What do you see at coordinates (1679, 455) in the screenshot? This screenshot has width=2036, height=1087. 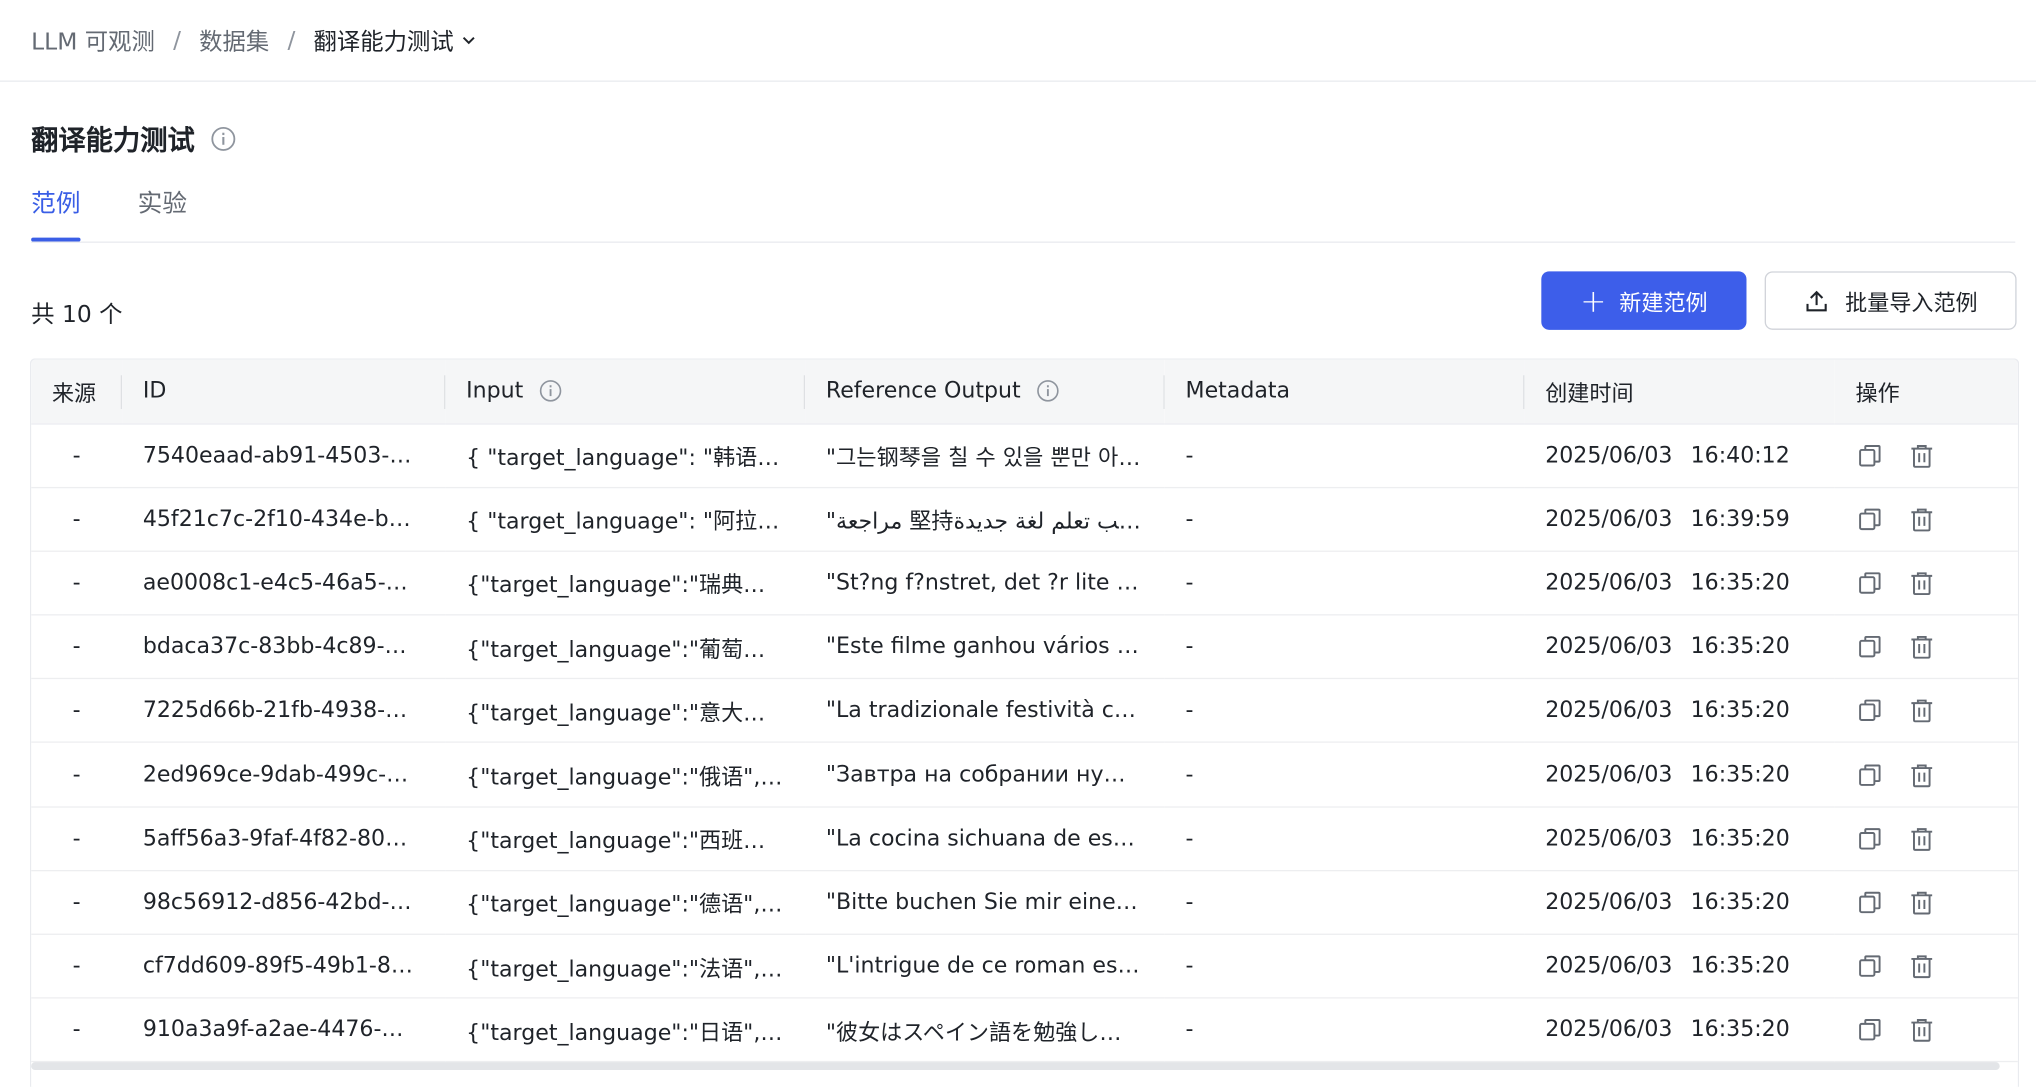 I see `cell-created-time: 2025/06/03 16:40:12` at bounding box center [1679, 455].